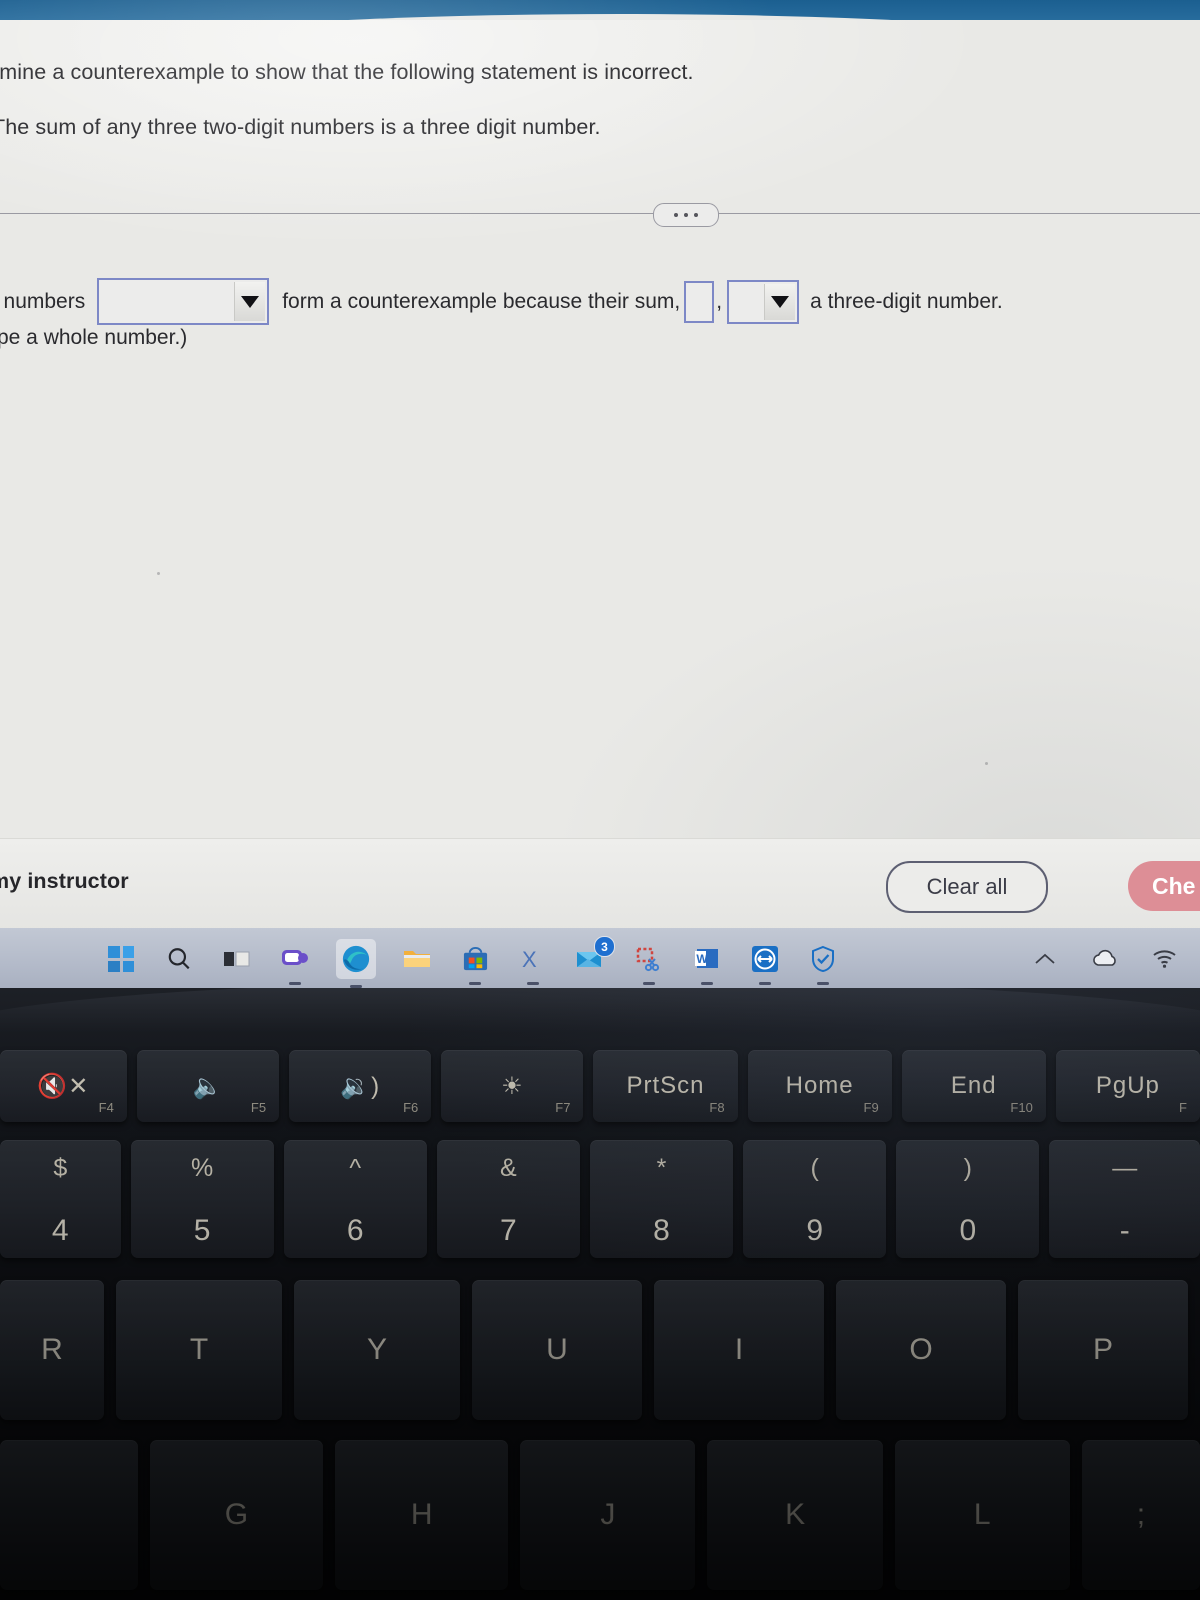  What do you see at coordinates (661, 1199) in the screenshot?
I see `key-8: * 8` at bounding box center [661, 1199].